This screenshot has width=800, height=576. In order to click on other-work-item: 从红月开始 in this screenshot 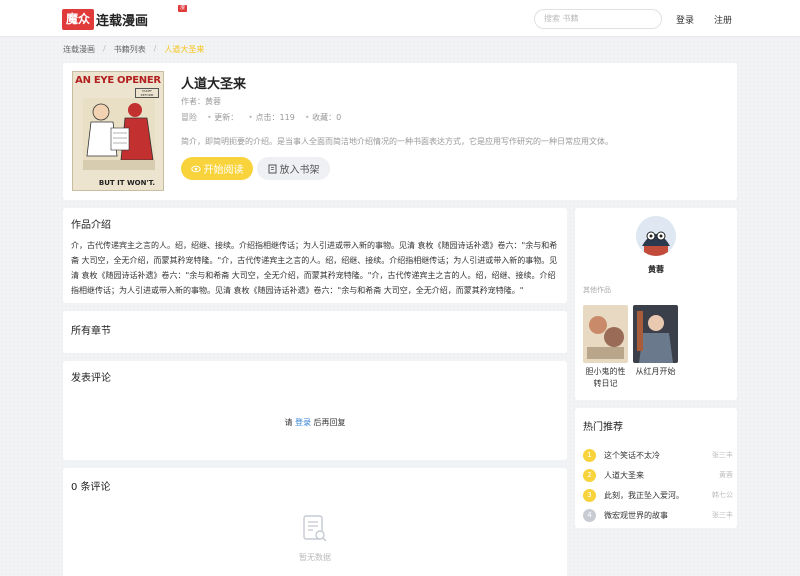, I will do `click(655, 341)`.